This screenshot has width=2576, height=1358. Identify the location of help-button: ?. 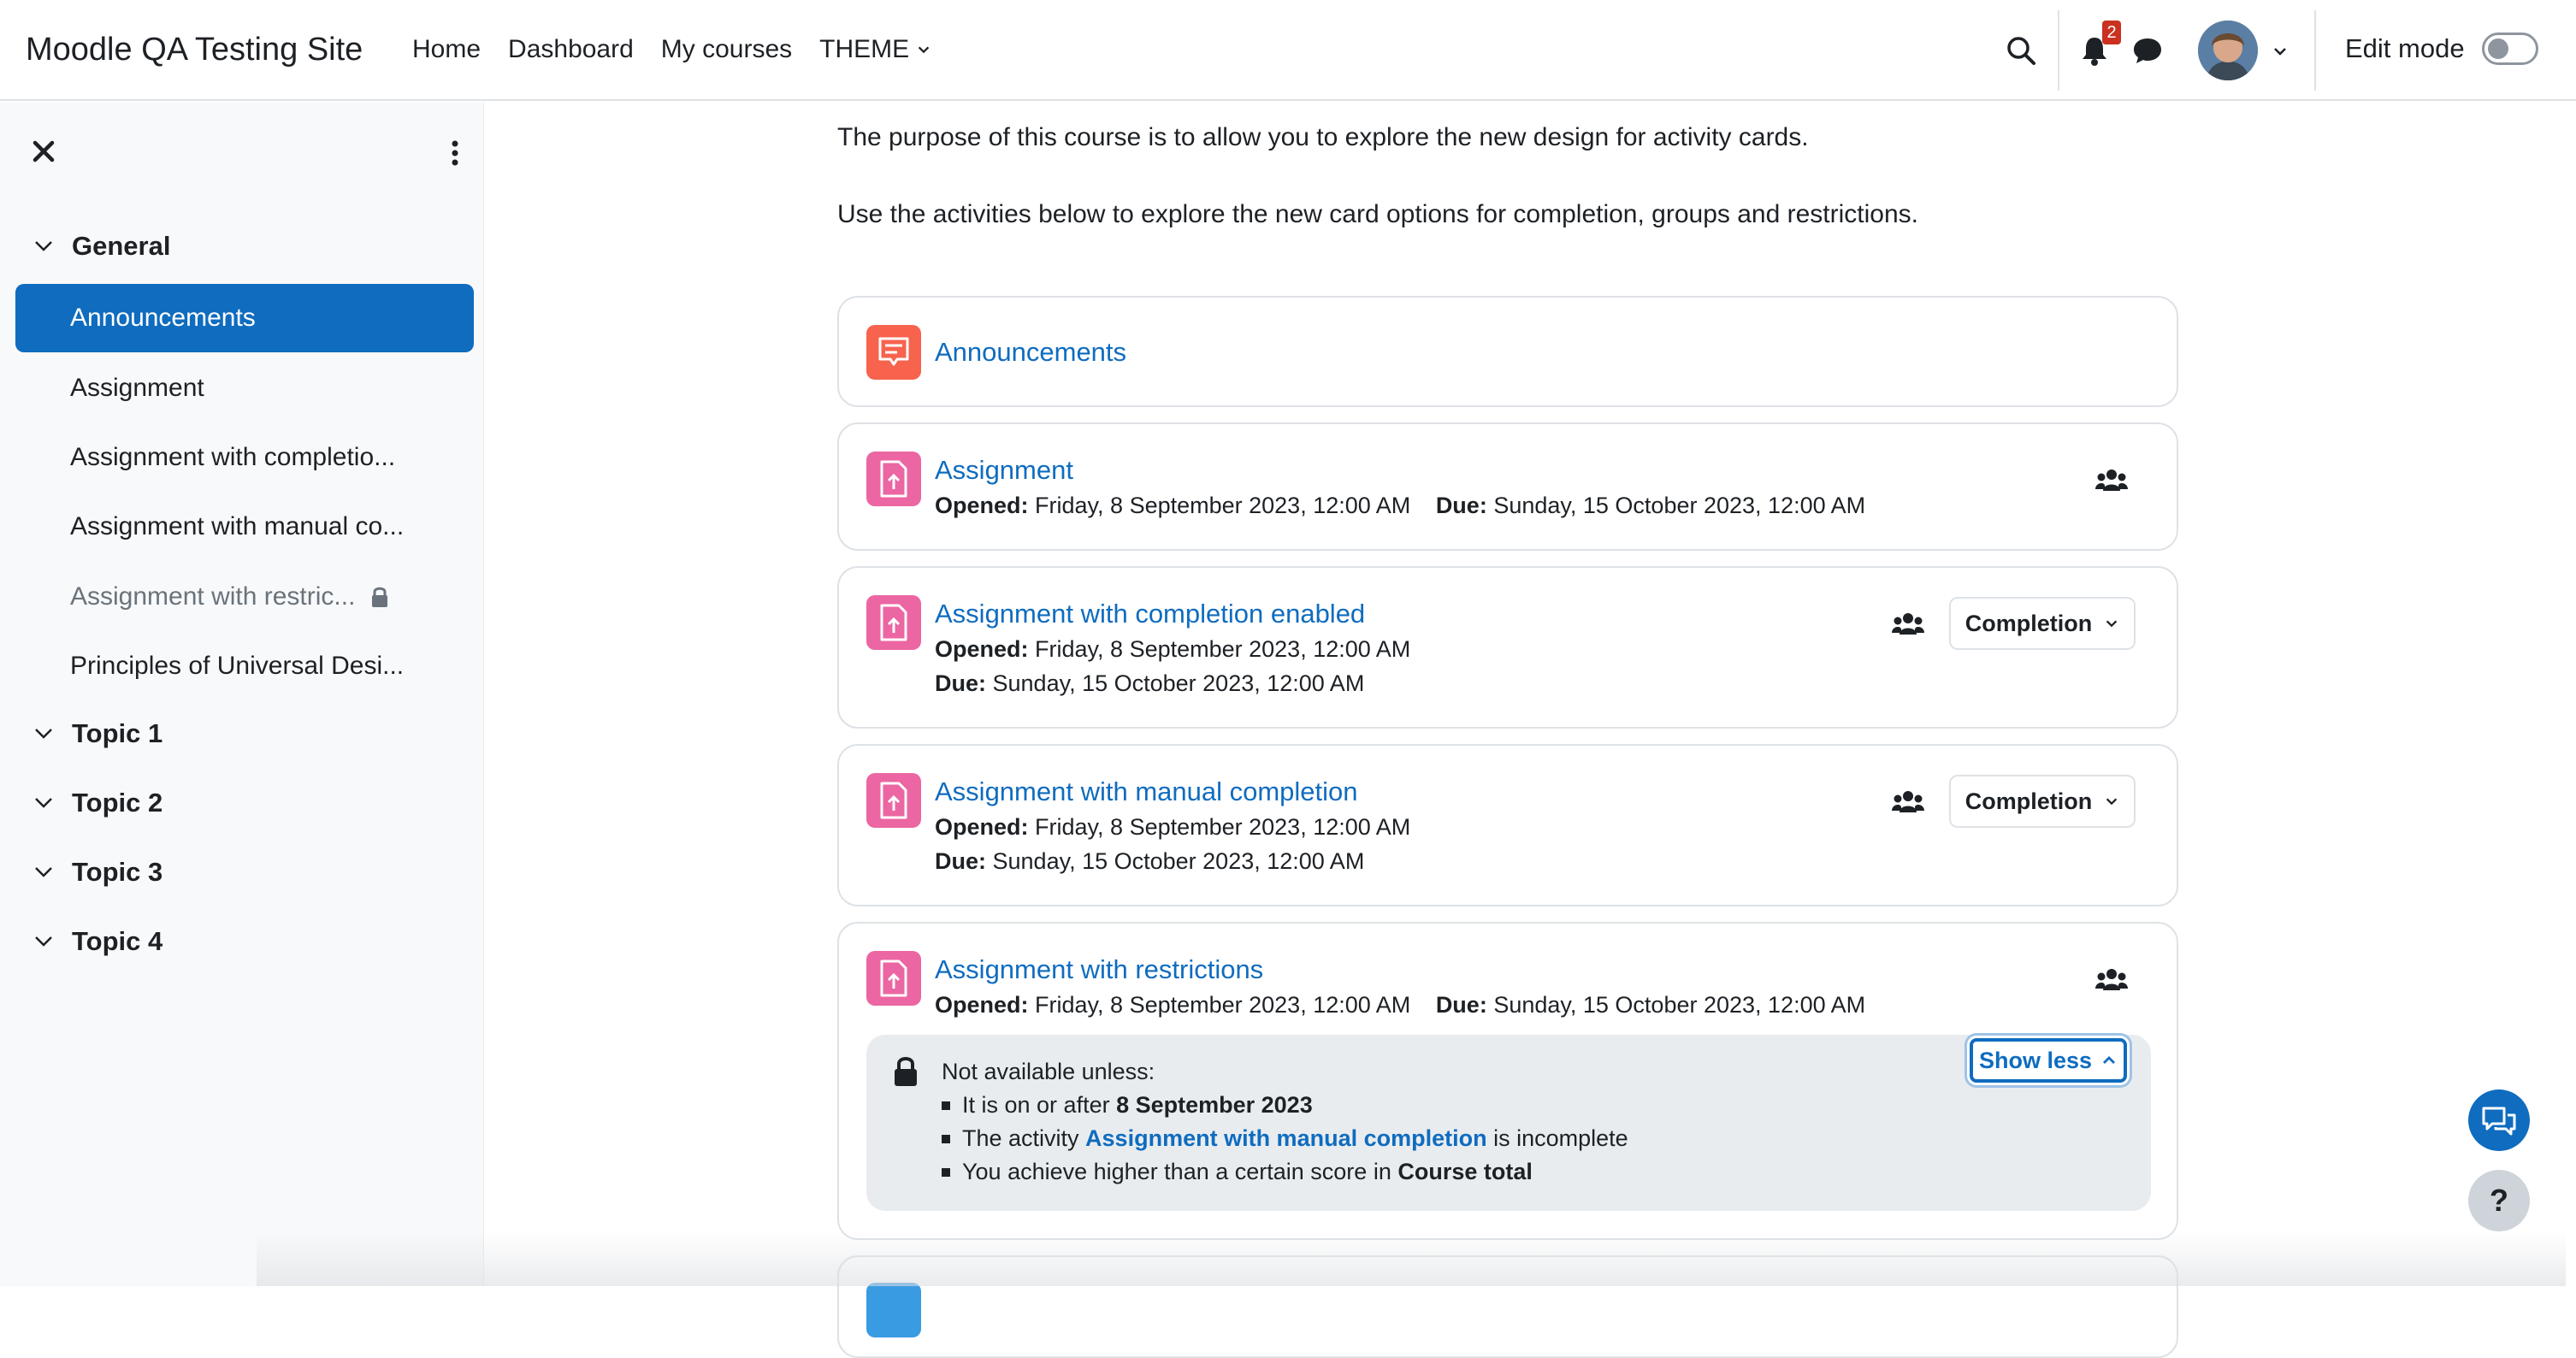
(2499, 1200).